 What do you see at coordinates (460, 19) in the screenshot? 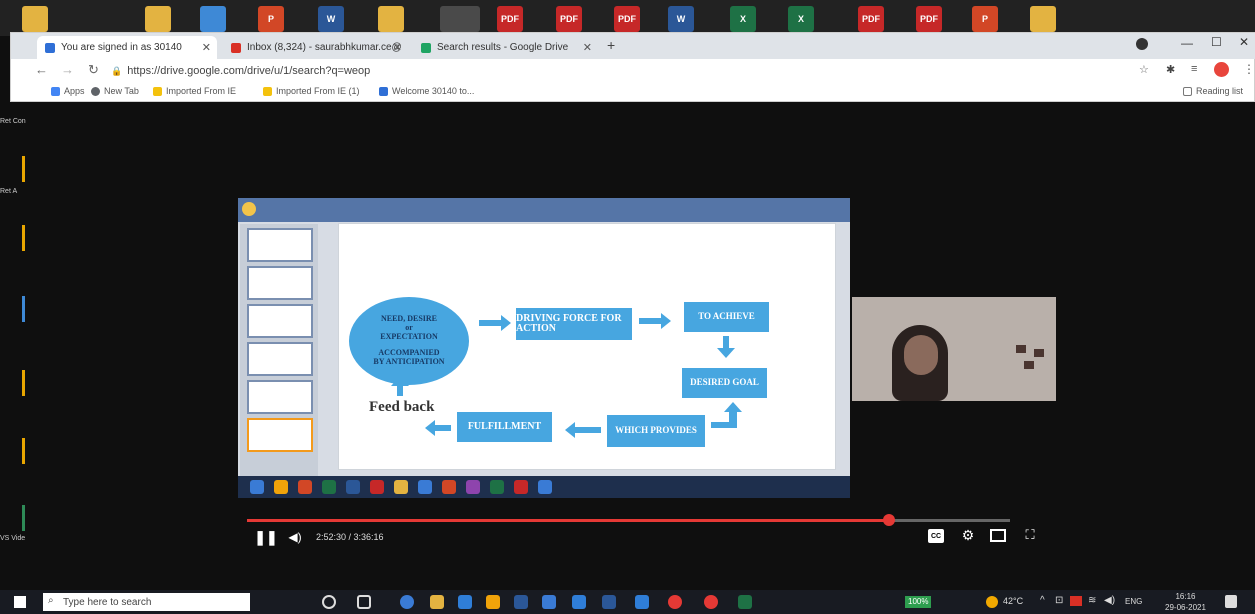
I see `image-file-icon` at bounding box center [460, 19].